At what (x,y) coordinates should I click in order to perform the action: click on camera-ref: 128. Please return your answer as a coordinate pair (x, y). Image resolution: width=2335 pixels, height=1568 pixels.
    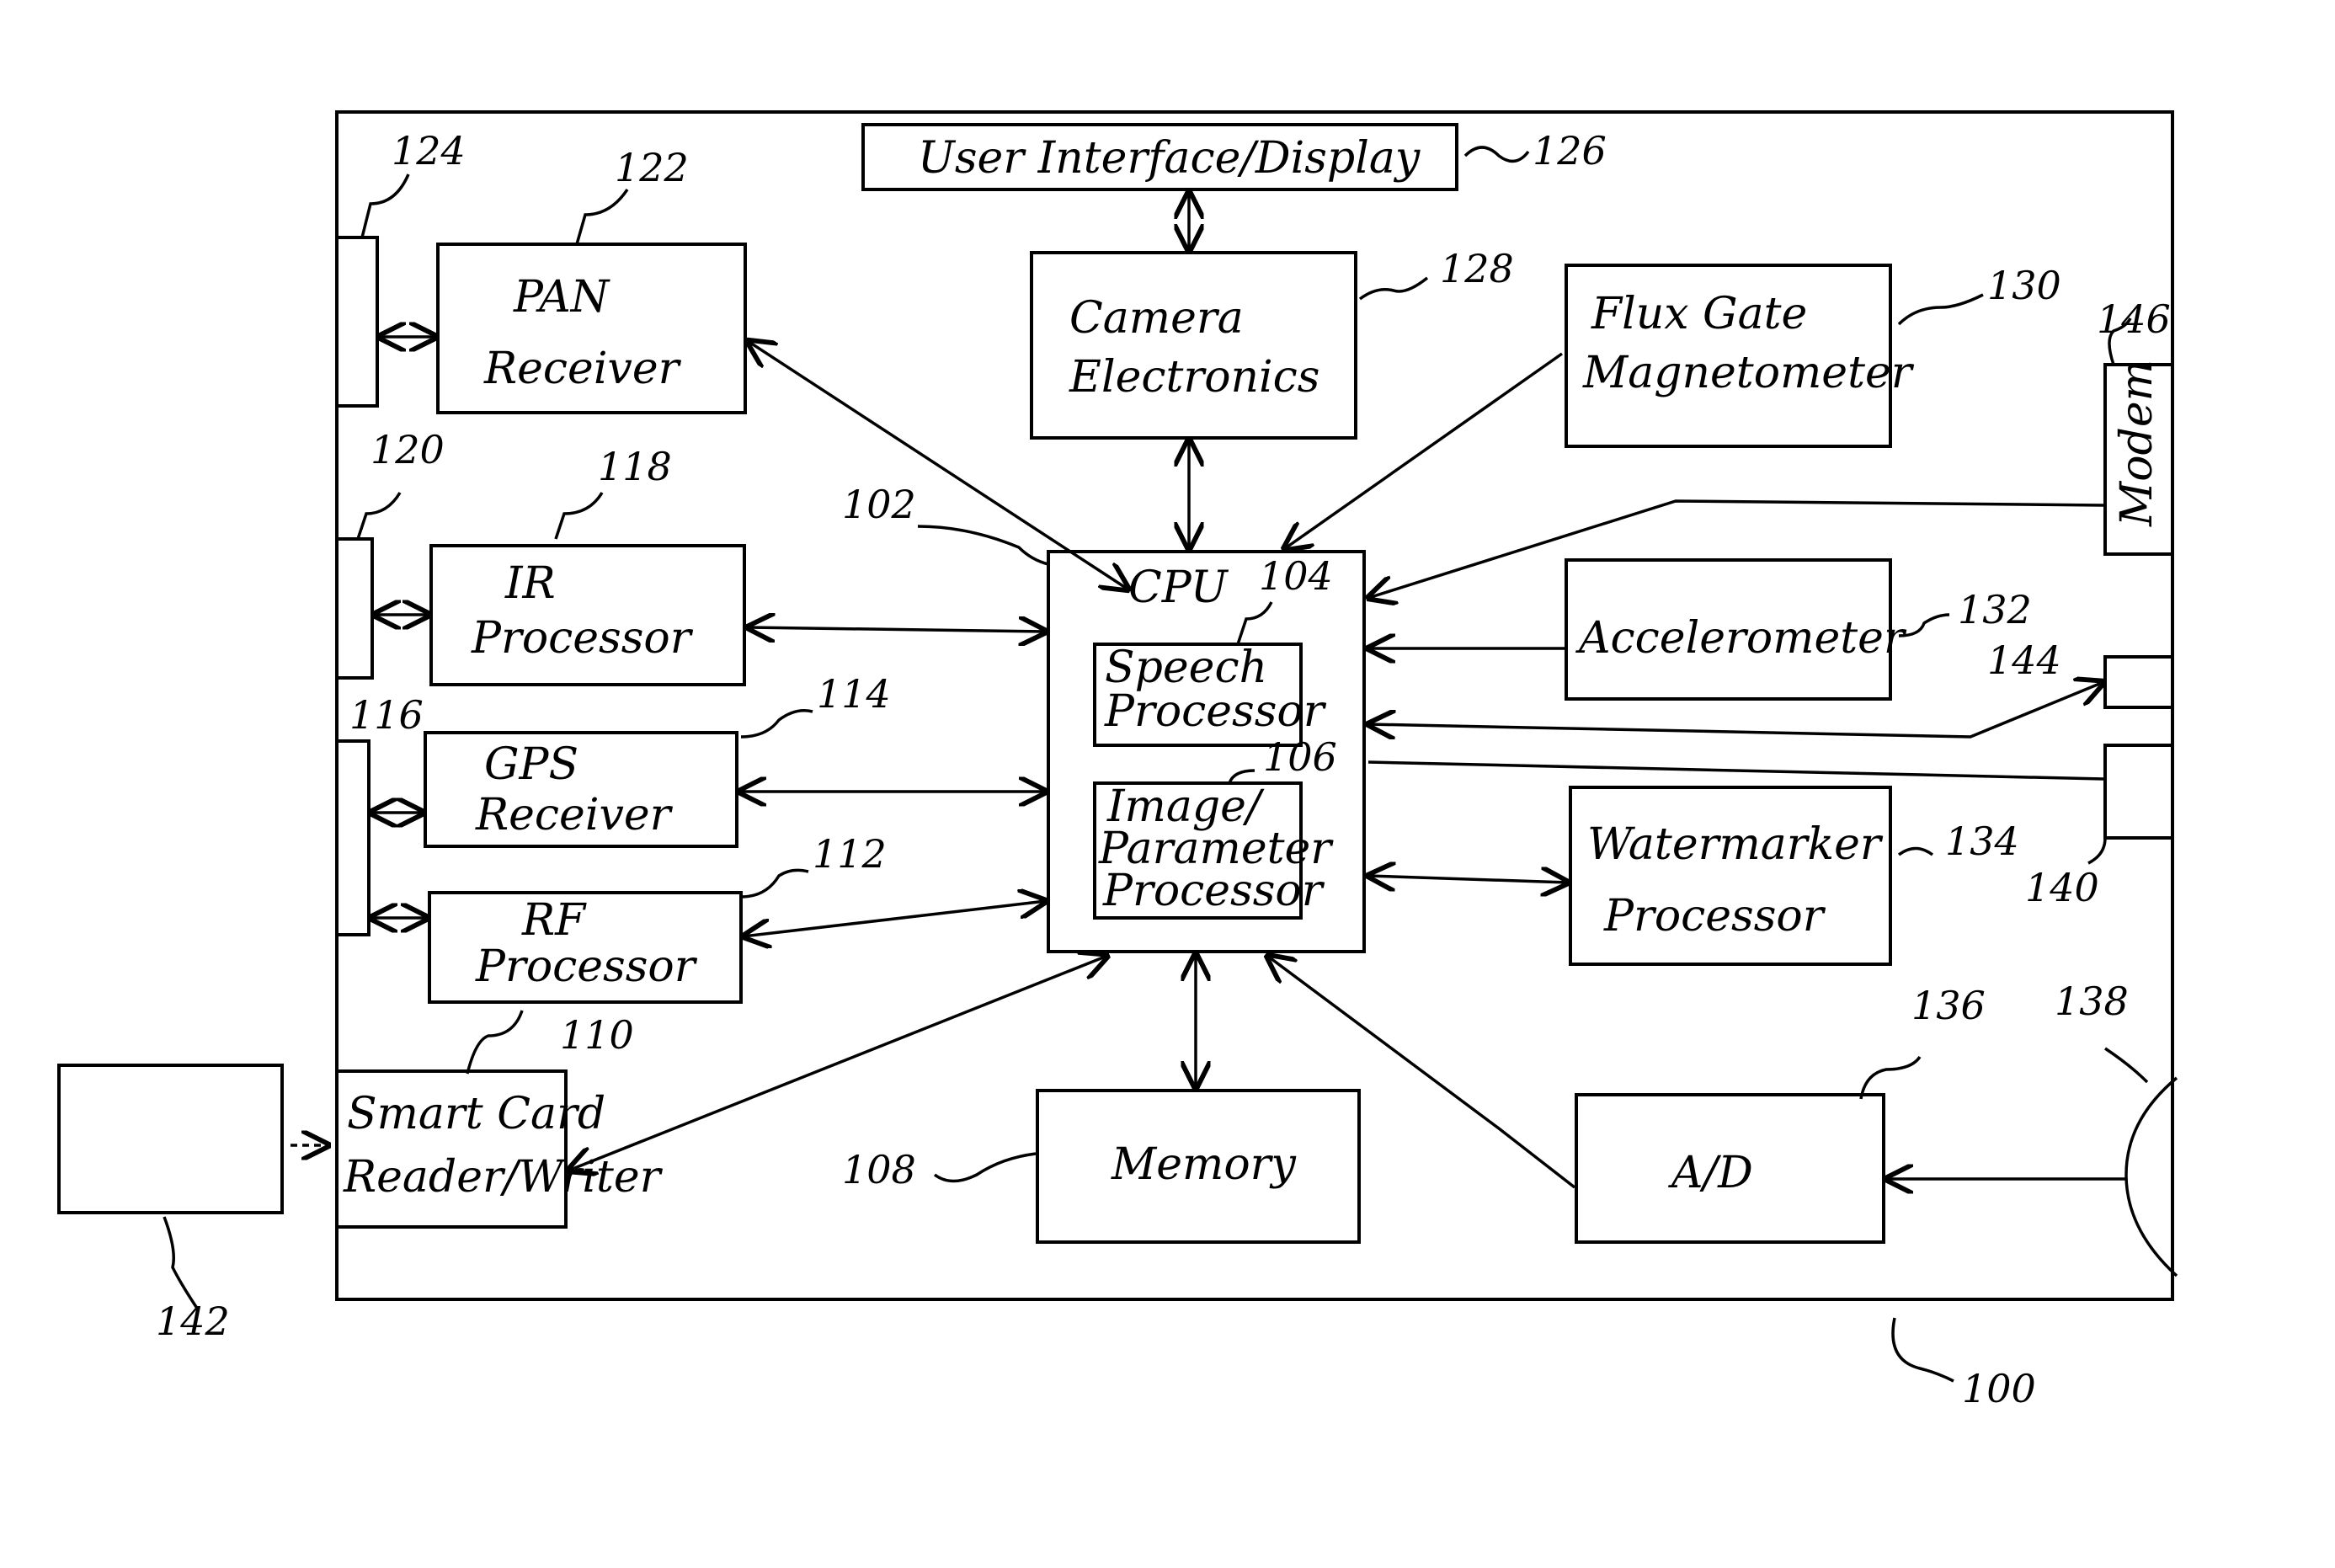
    Looking at the image, I should click on (1477, 268).